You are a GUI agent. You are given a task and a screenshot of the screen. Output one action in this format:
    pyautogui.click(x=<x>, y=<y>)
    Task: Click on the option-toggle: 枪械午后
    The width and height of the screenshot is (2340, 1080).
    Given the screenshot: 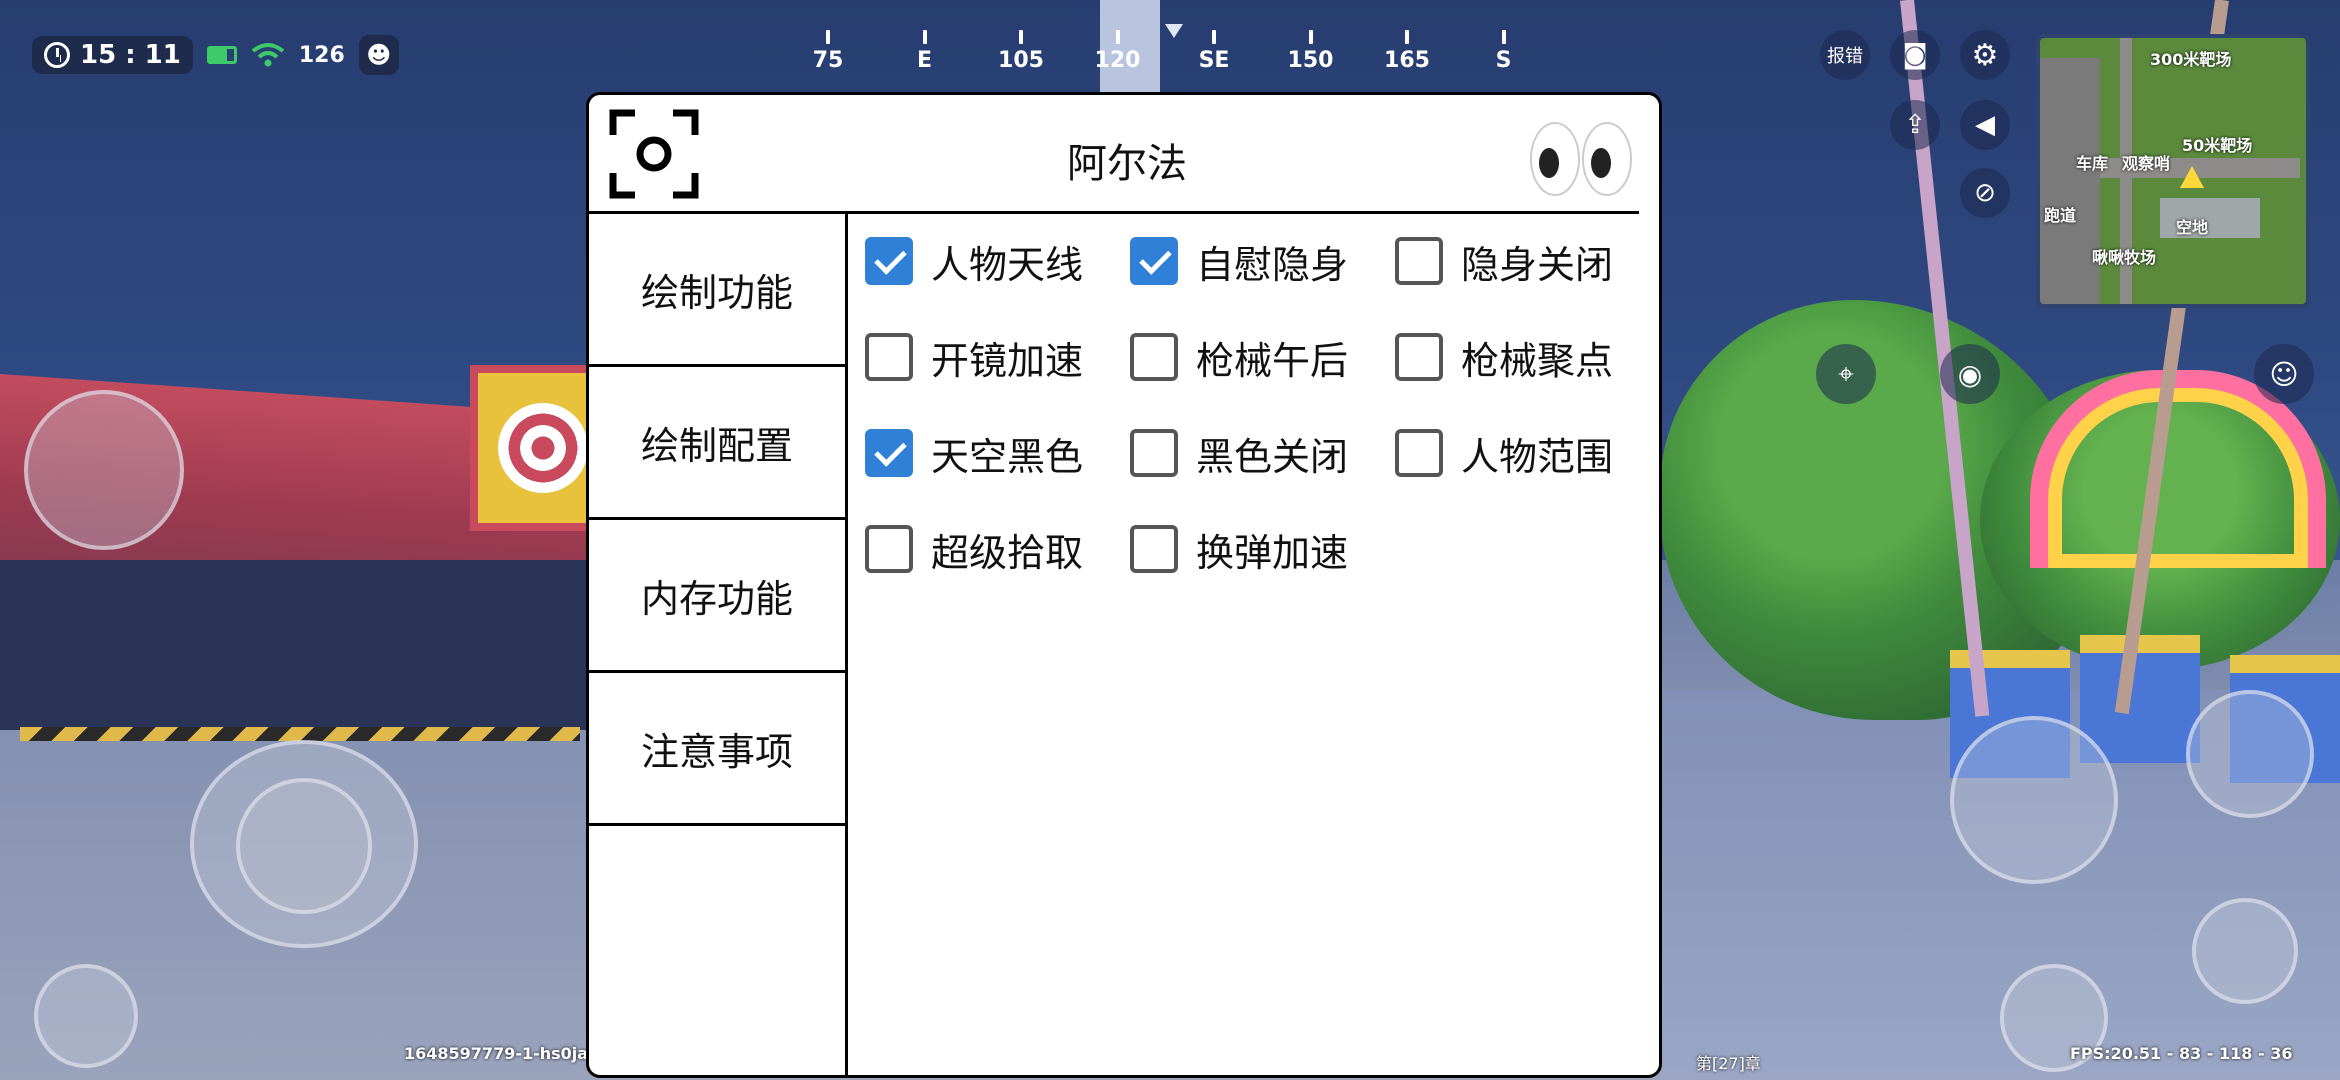 What is the action you would take?
    pyautogui.click(x=1239, y=357)
    